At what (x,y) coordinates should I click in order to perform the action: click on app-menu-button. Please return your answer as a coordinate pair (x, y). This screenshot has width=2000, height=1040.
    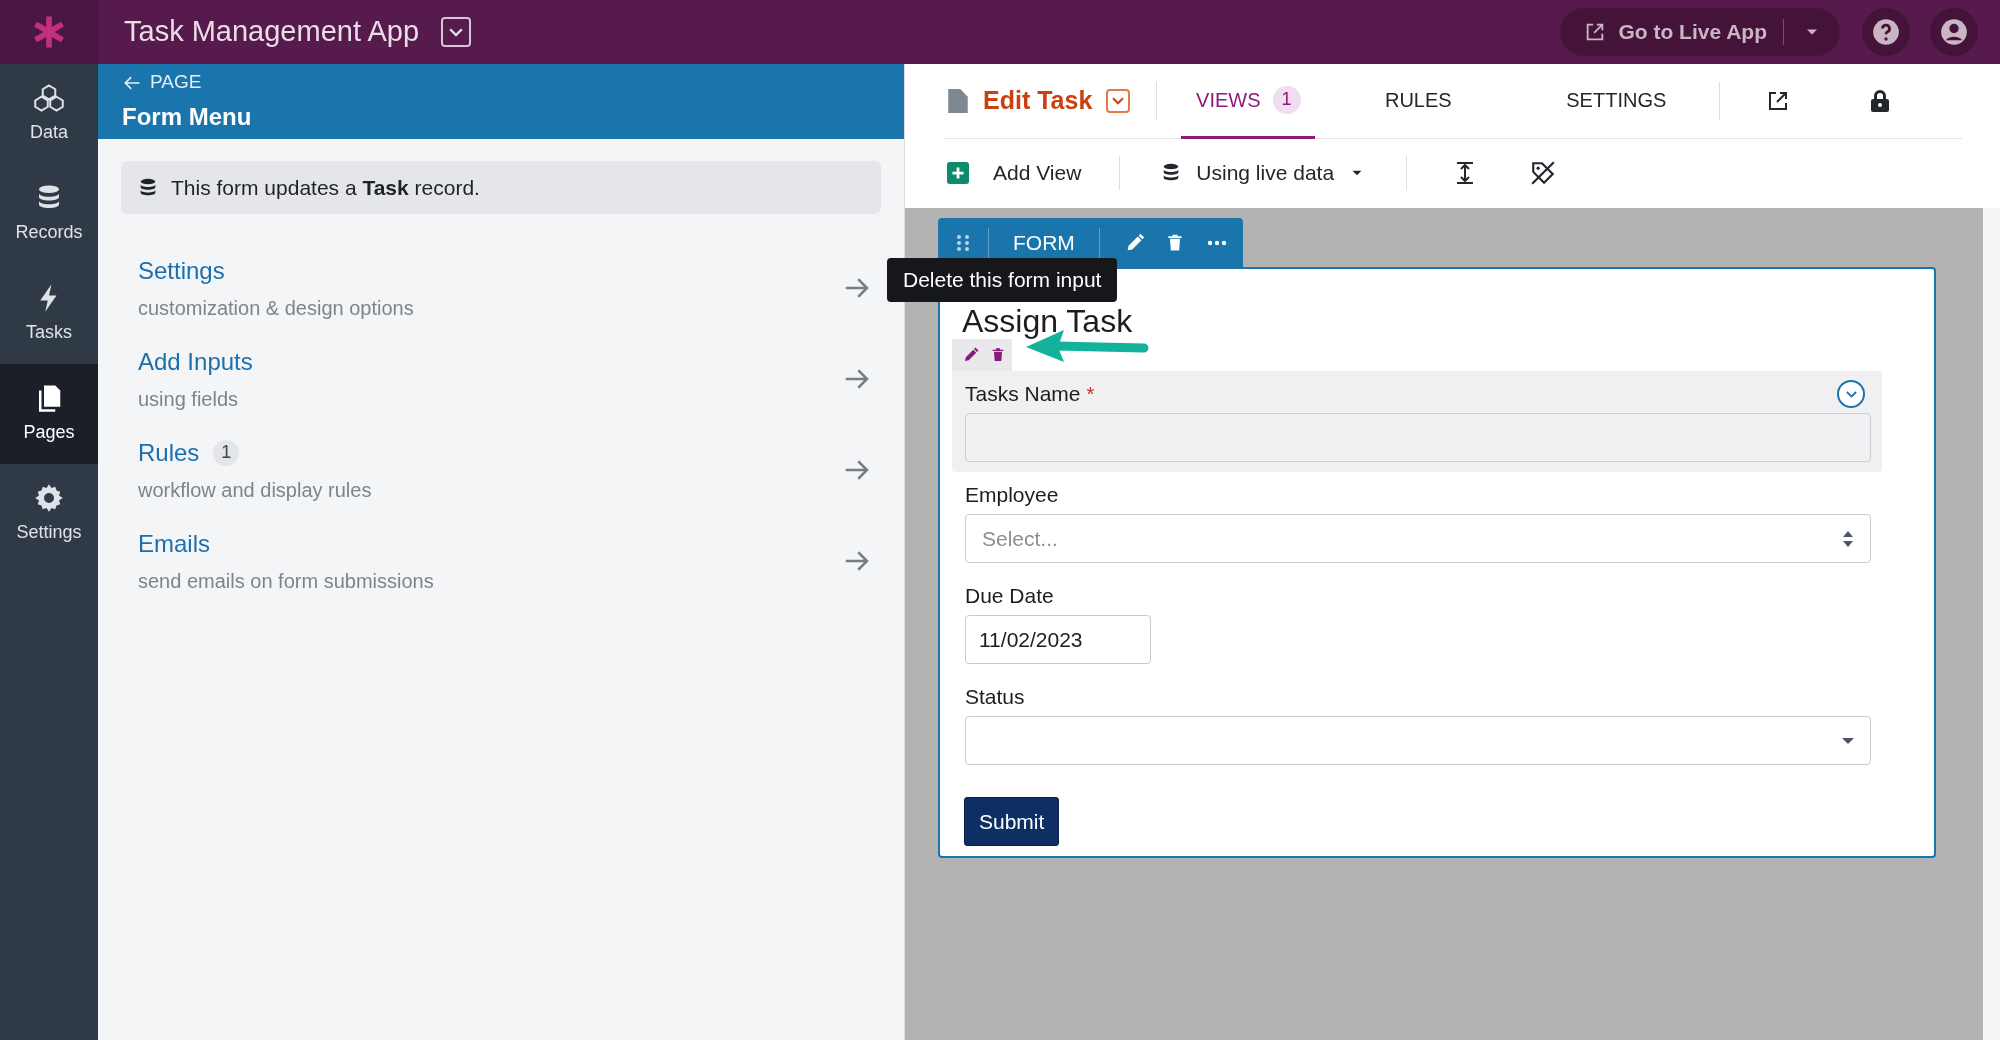
    Looking at the image, I should click on (456, 32).